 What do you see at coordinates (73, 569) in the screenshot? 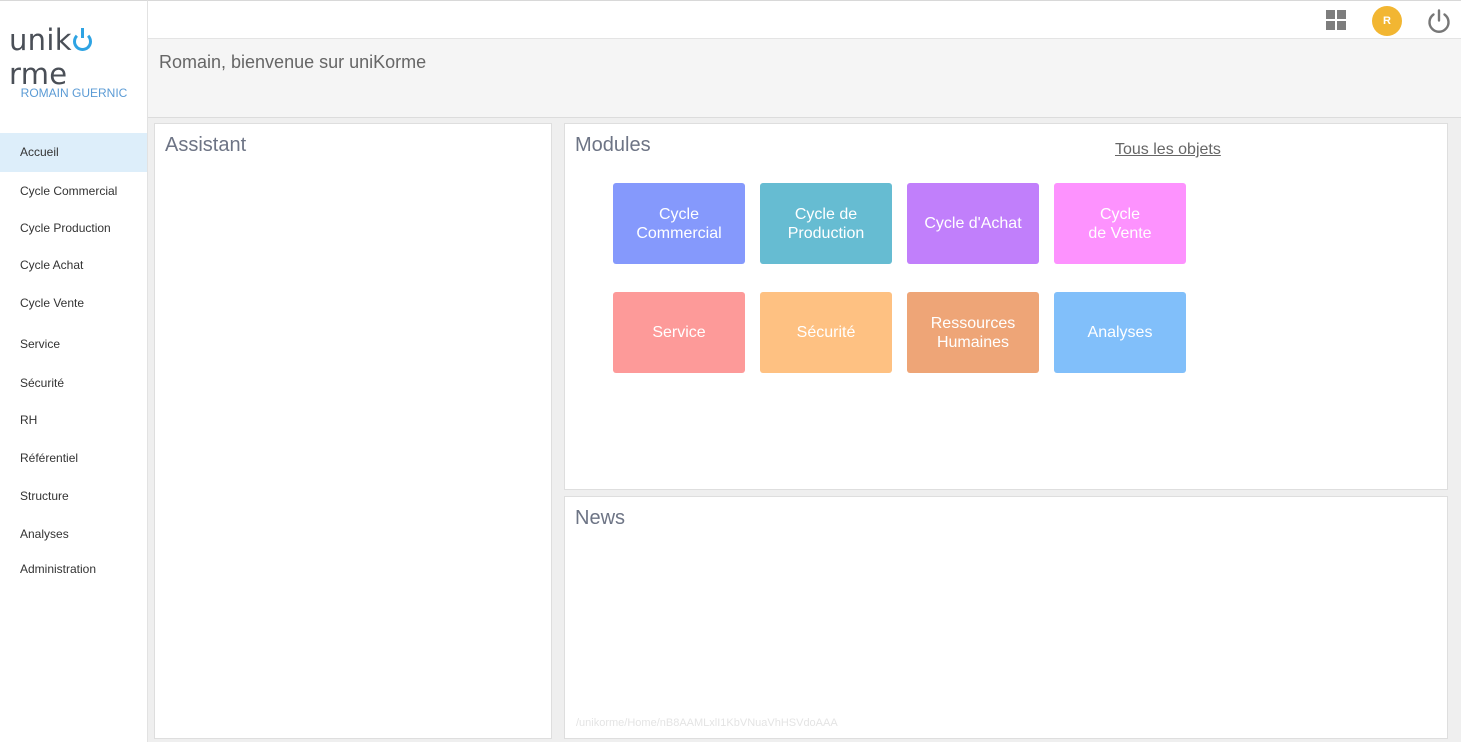
I see `sidebar-item-administration: Administration` at bounding box center [73, 569].